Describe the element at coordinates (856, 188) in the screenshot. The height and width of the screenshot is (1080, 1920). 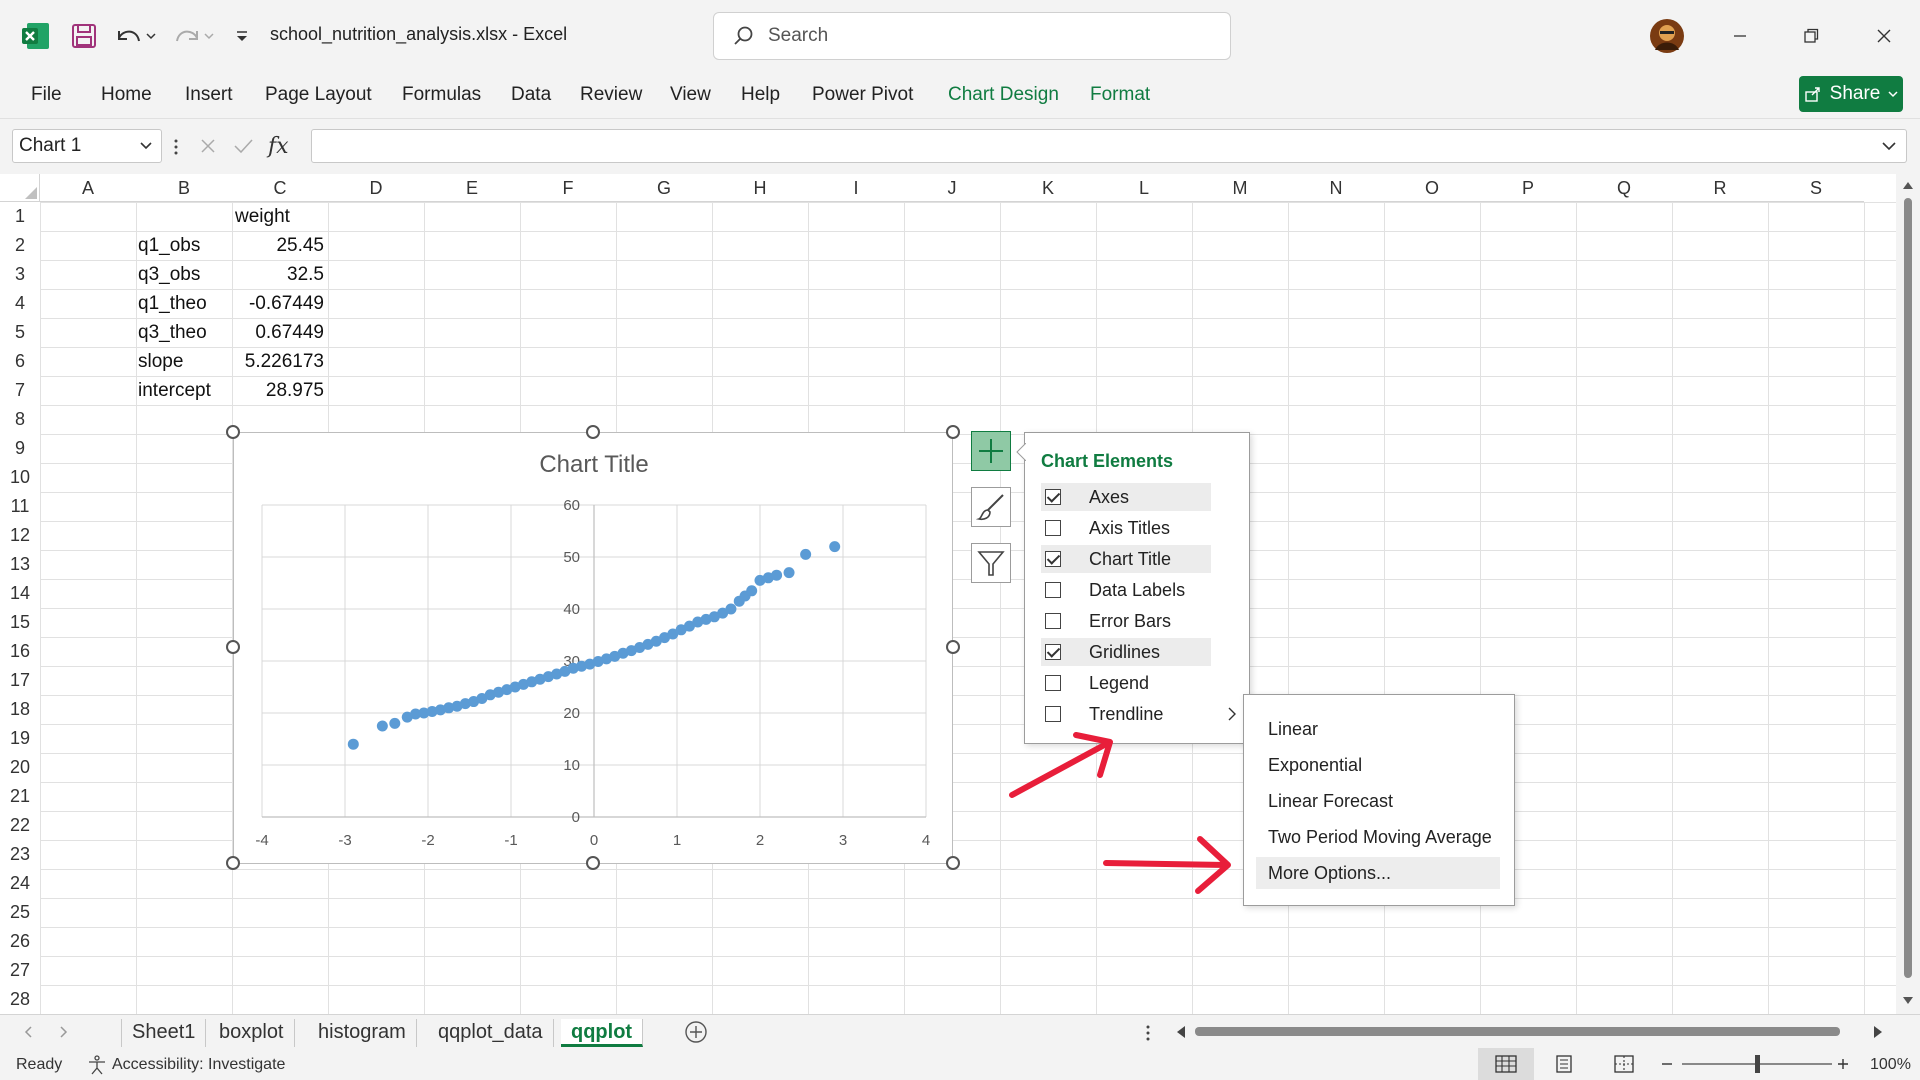
I see `column-header-I: I` at that location.